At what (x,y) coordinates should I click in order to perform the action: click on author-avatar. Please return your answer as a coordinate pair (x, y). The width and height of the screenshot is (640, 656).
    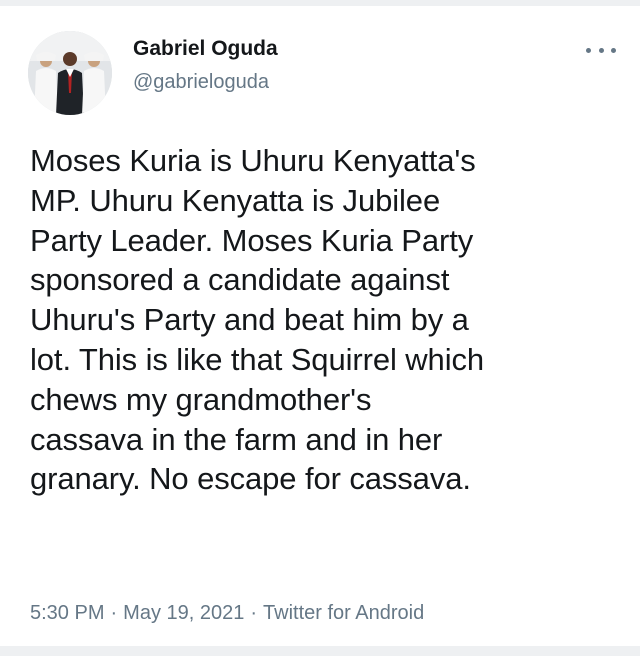
    Looking at the image, I should click on (70, 73).